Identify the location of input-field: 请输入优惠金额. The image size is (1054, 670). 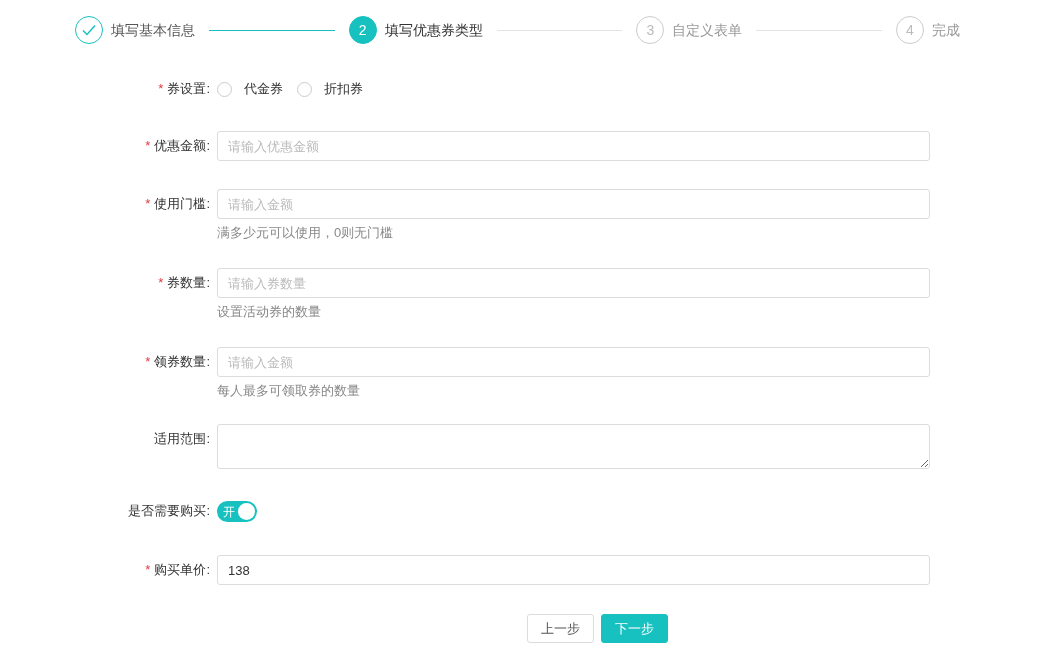
(573, 146).